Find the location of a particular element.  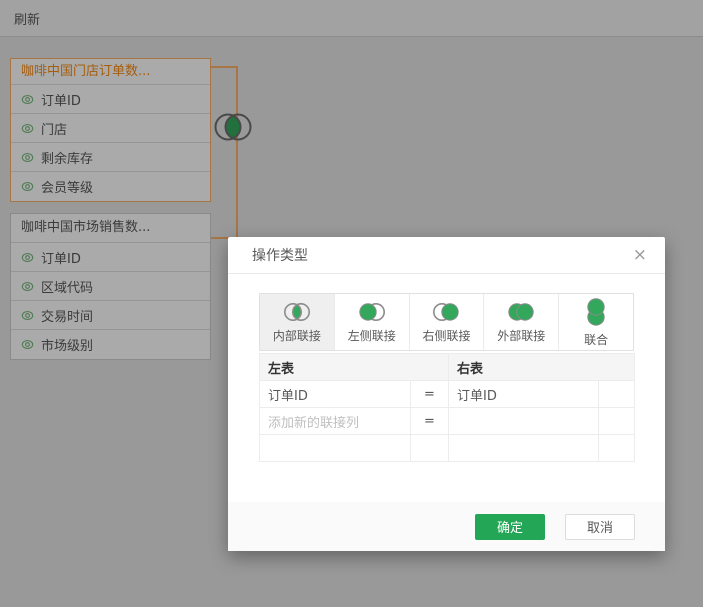

mapping-row: 订单ID = 订单ID is located at coordinates (447, 394).